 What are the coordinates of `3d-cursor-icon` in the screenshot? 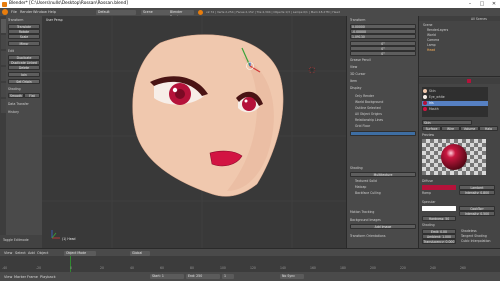 It's located at (312, 70).